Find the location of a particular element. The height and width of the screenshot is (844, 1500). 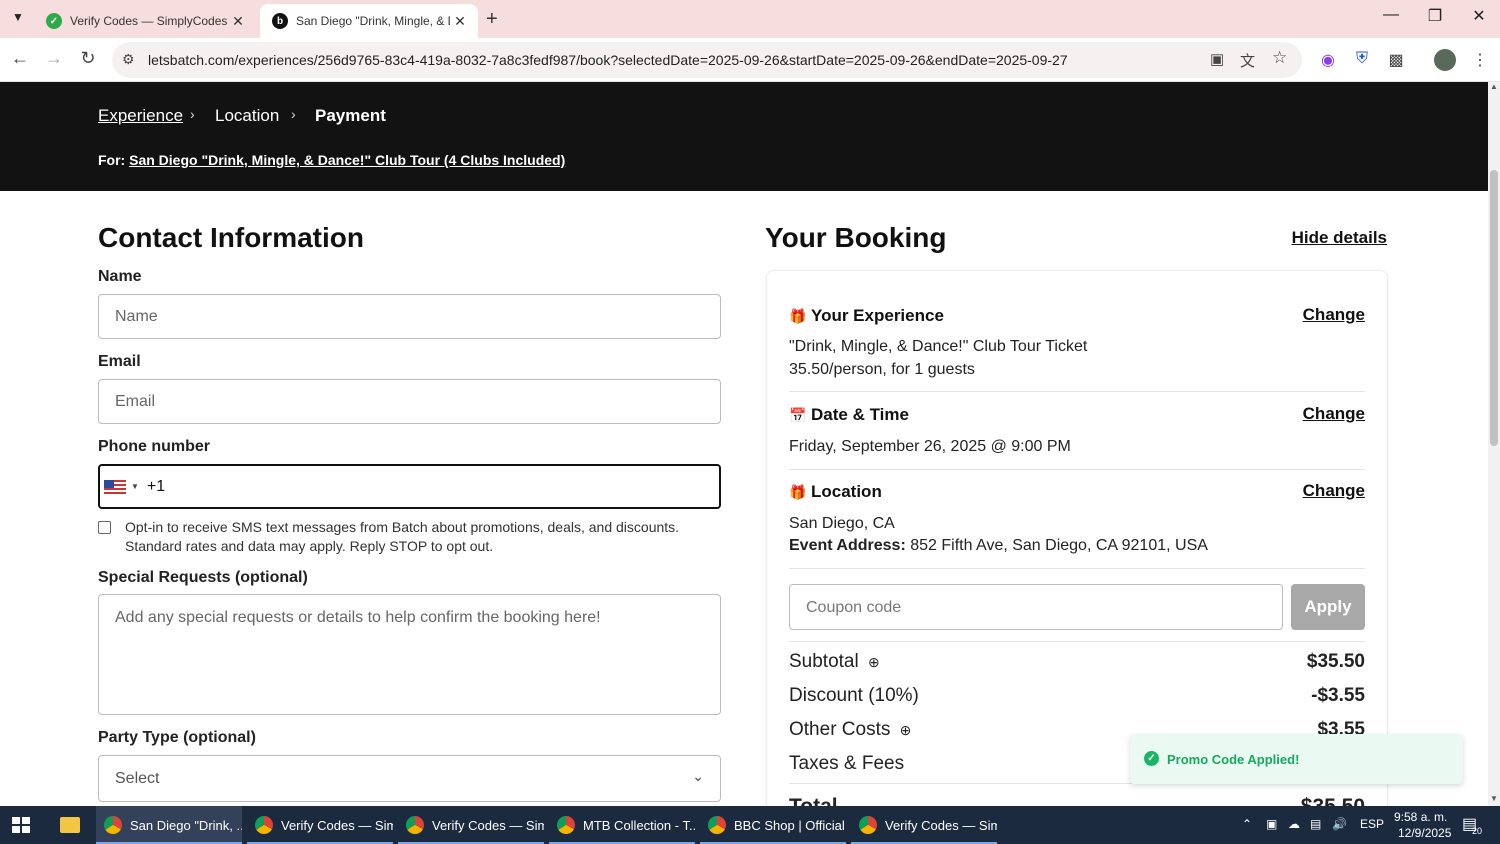

reload-icon: ↻ is located at coordinates (88, 58).